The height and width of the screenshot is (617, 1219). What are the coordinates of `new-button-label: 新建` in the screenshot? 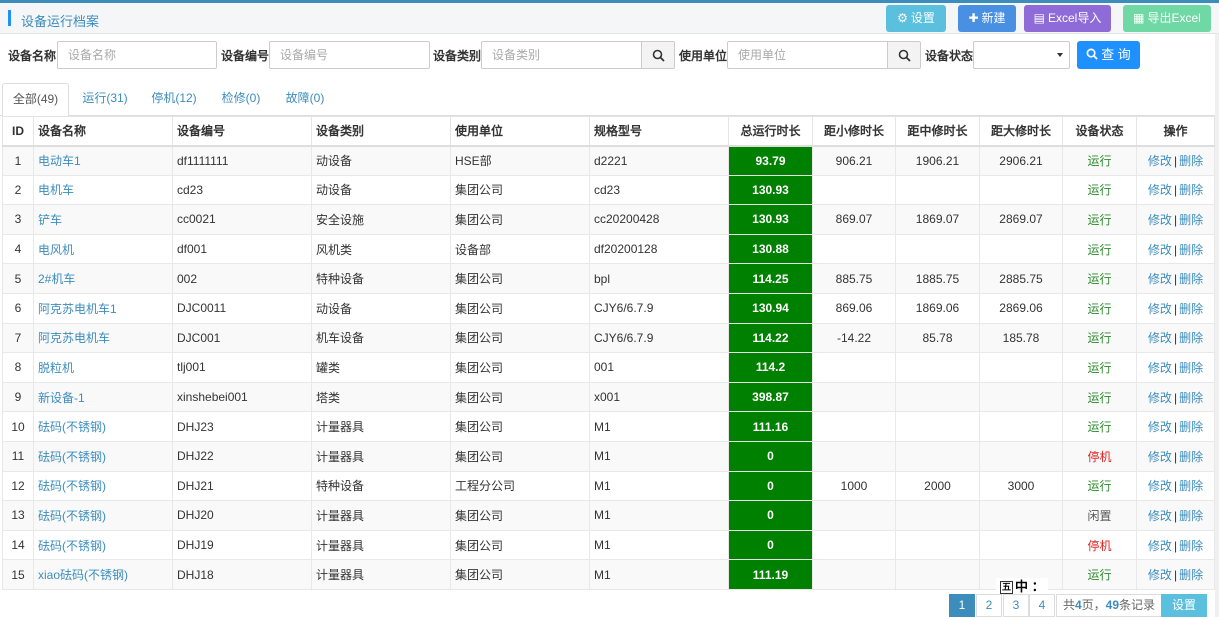 It's located at (993, 18).